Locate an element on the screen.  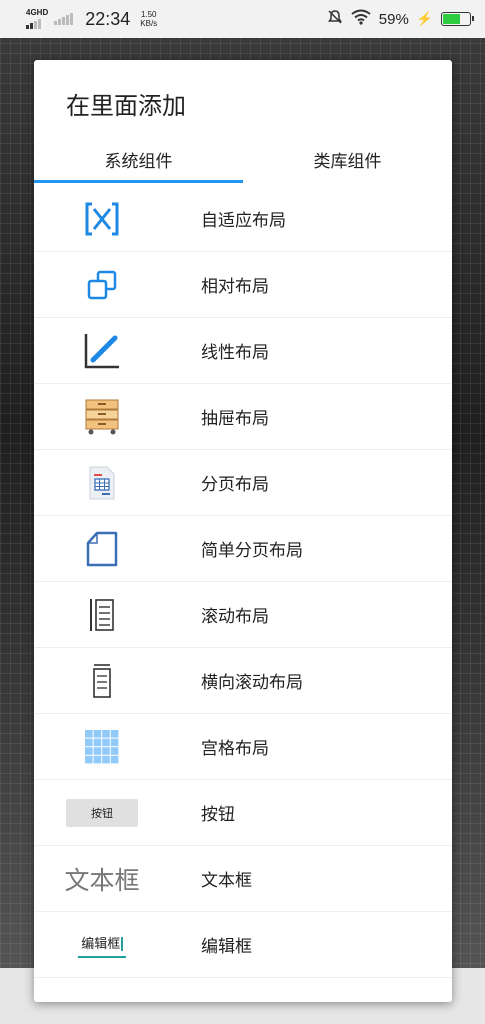
network-indicator: 4GHD is located at coordinates (37, 19).